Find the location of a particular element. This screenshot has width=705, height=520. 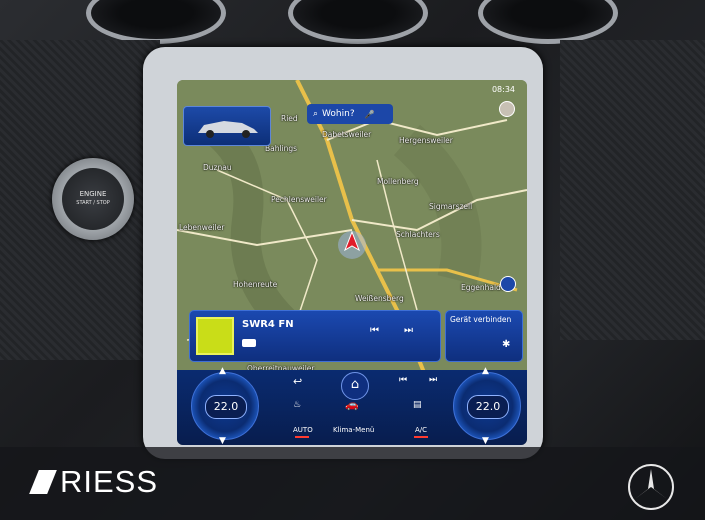

engine-start-stop-button: ENGINE START / STOP is located at coordinates (93, 199).